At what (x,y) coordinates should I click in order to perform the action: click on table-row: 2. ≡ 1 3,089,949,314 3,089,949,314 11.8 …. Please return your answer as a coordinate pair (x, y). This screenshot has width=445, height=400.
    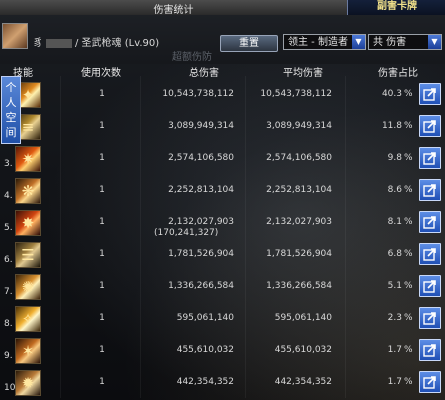
    Looking at the image, I should click on (222, 127).